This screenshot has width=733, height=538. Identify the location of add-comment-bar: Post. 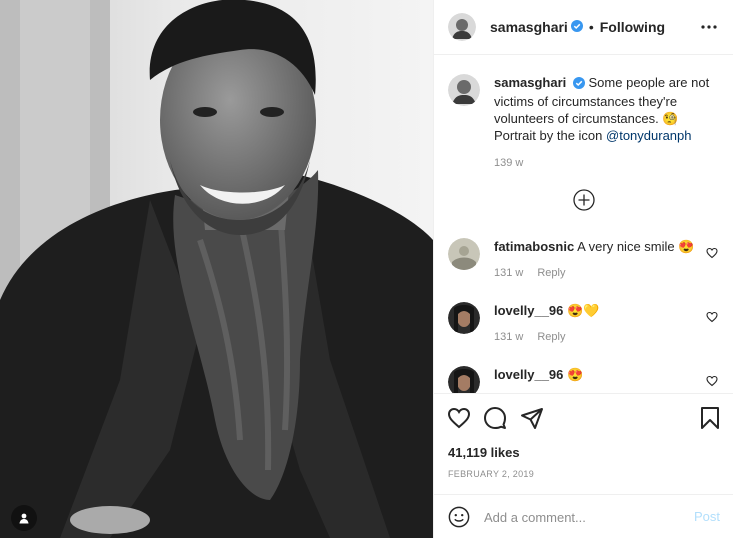
(583, 516).